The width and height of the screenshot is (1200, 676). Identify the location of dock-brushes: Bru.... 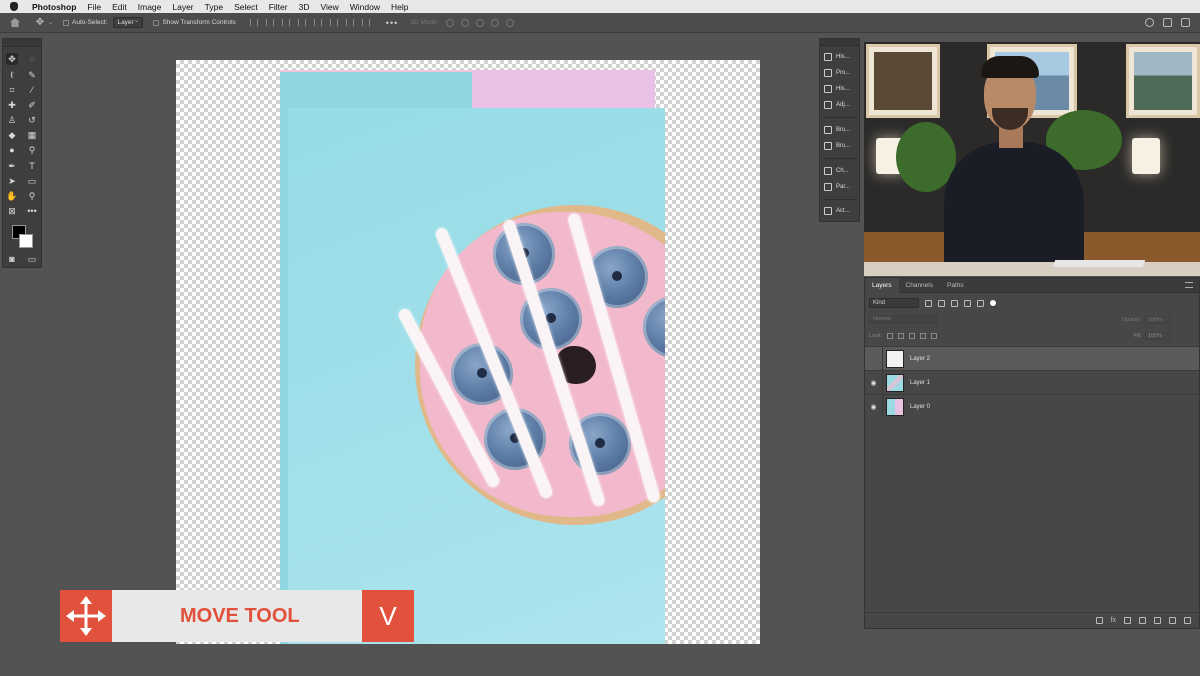
(841, 130).